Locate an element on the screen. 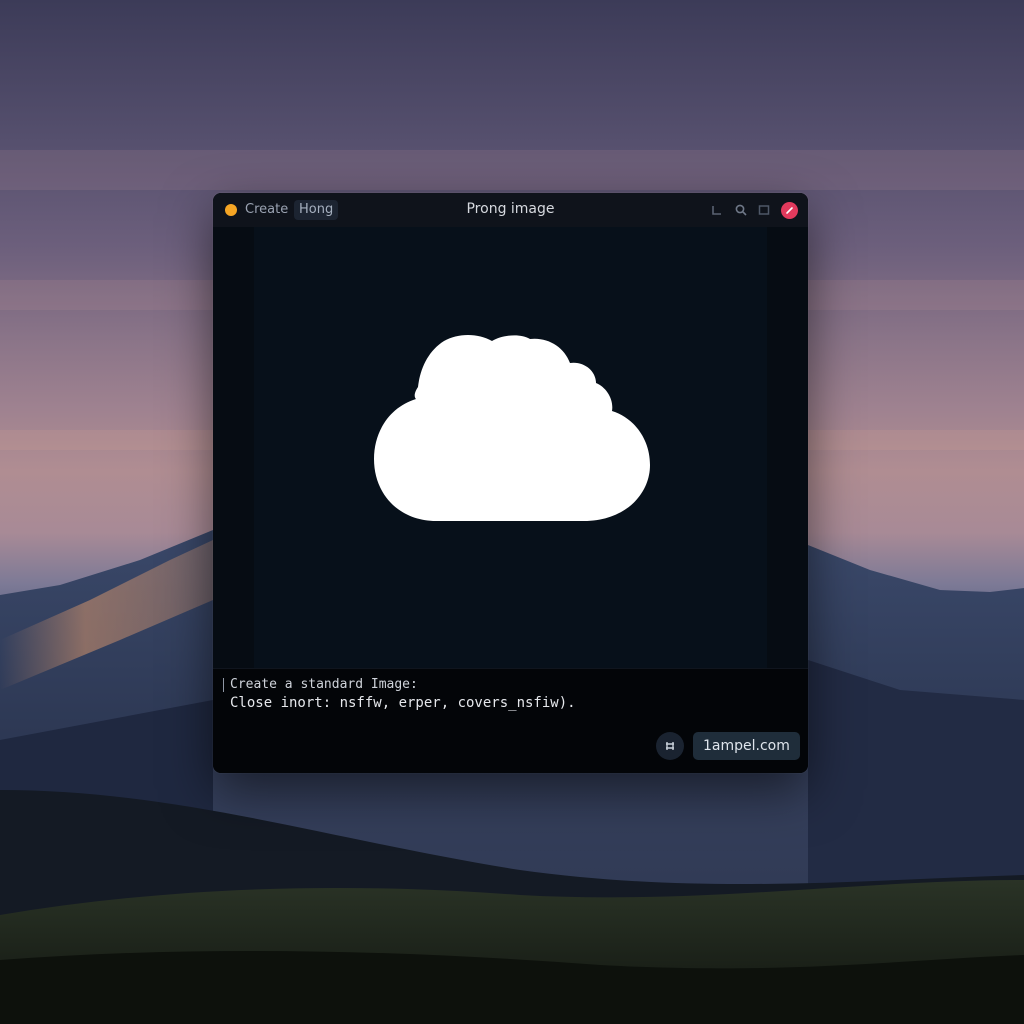 The height and width of the screenshot is (1024, 1024). grid-icon is located at coordinates (670, 746).